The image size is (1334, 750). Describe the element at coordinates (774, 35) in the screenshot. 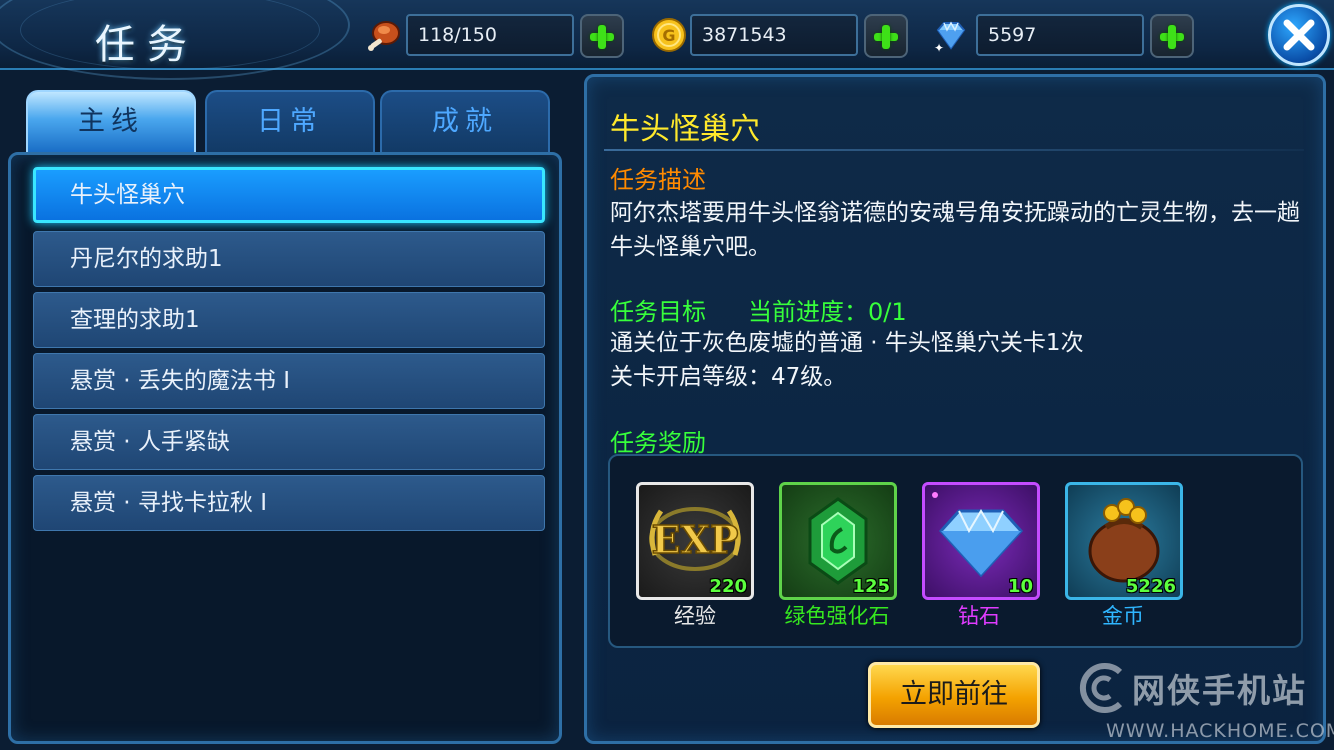

I see `gold-value: 3871543` at that location.